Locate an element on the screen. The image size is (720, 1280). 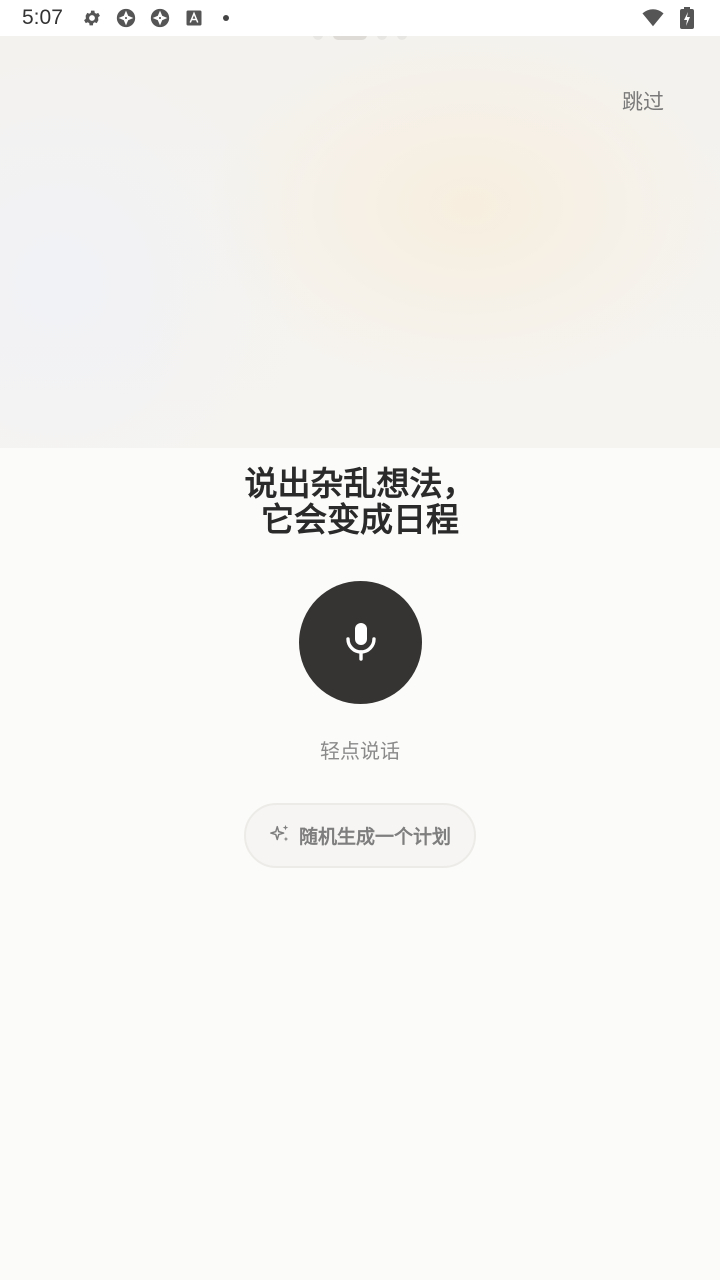
mic-button is located at coordinates (360, 642).